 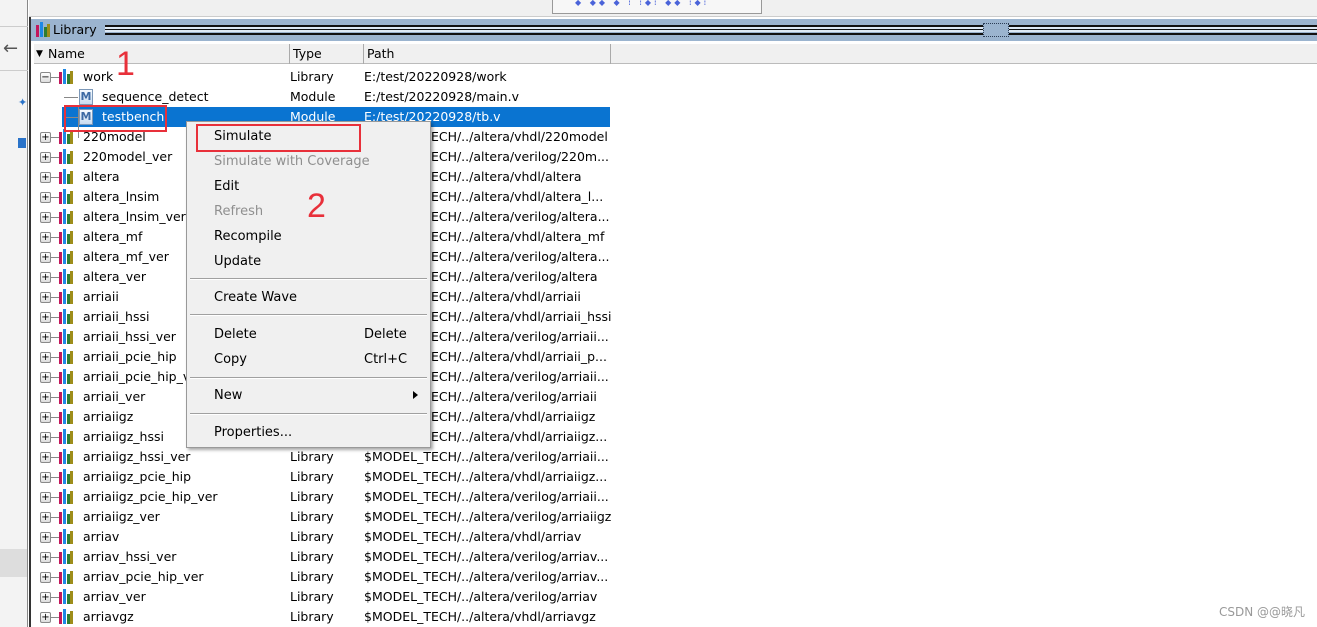 I want to click on tree-line, so click(x=71, y=97).